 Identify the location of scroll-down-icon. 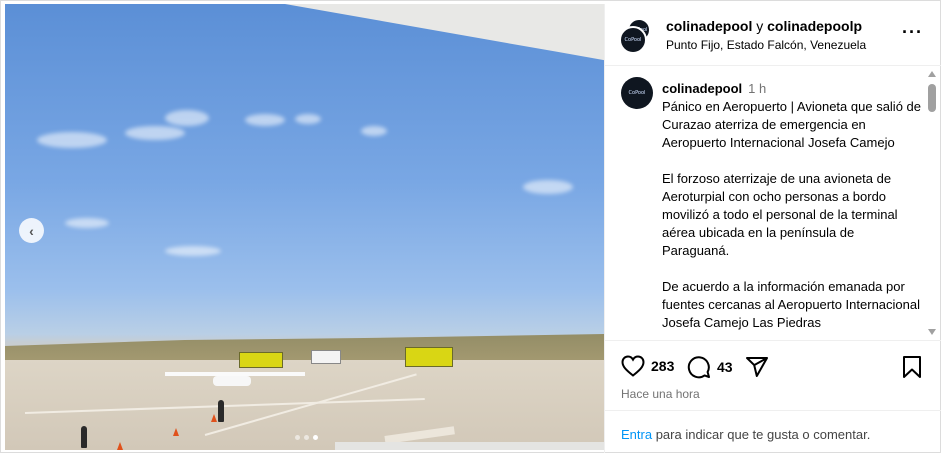
(932, 332).